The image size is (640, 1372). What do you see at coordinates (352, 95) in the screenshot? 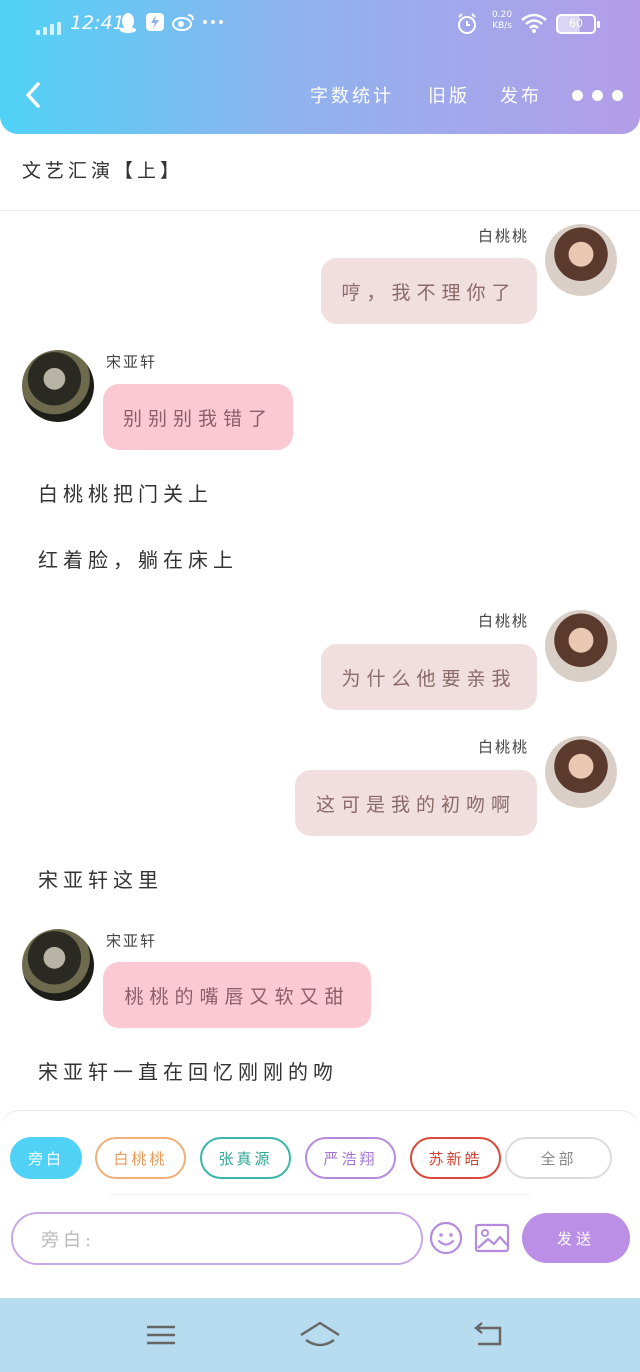
I see `word-count-button: 字数统计` at bounding box center [352, 95].